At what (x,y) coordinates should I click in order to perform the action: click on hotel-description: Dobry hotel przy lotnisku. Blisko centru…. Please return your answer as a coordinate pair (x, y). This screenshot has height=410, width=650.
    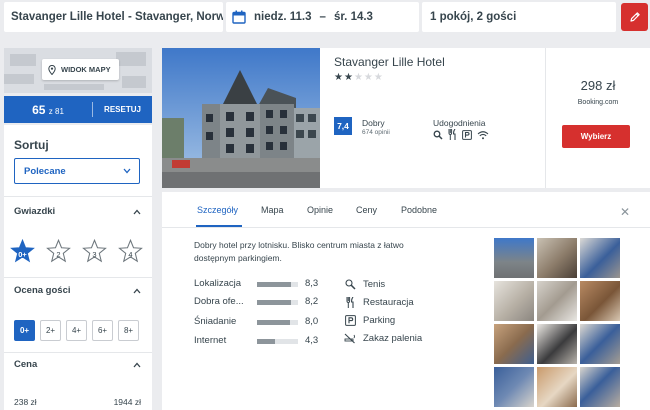
    Looking at the image, I should click on (299, 251).